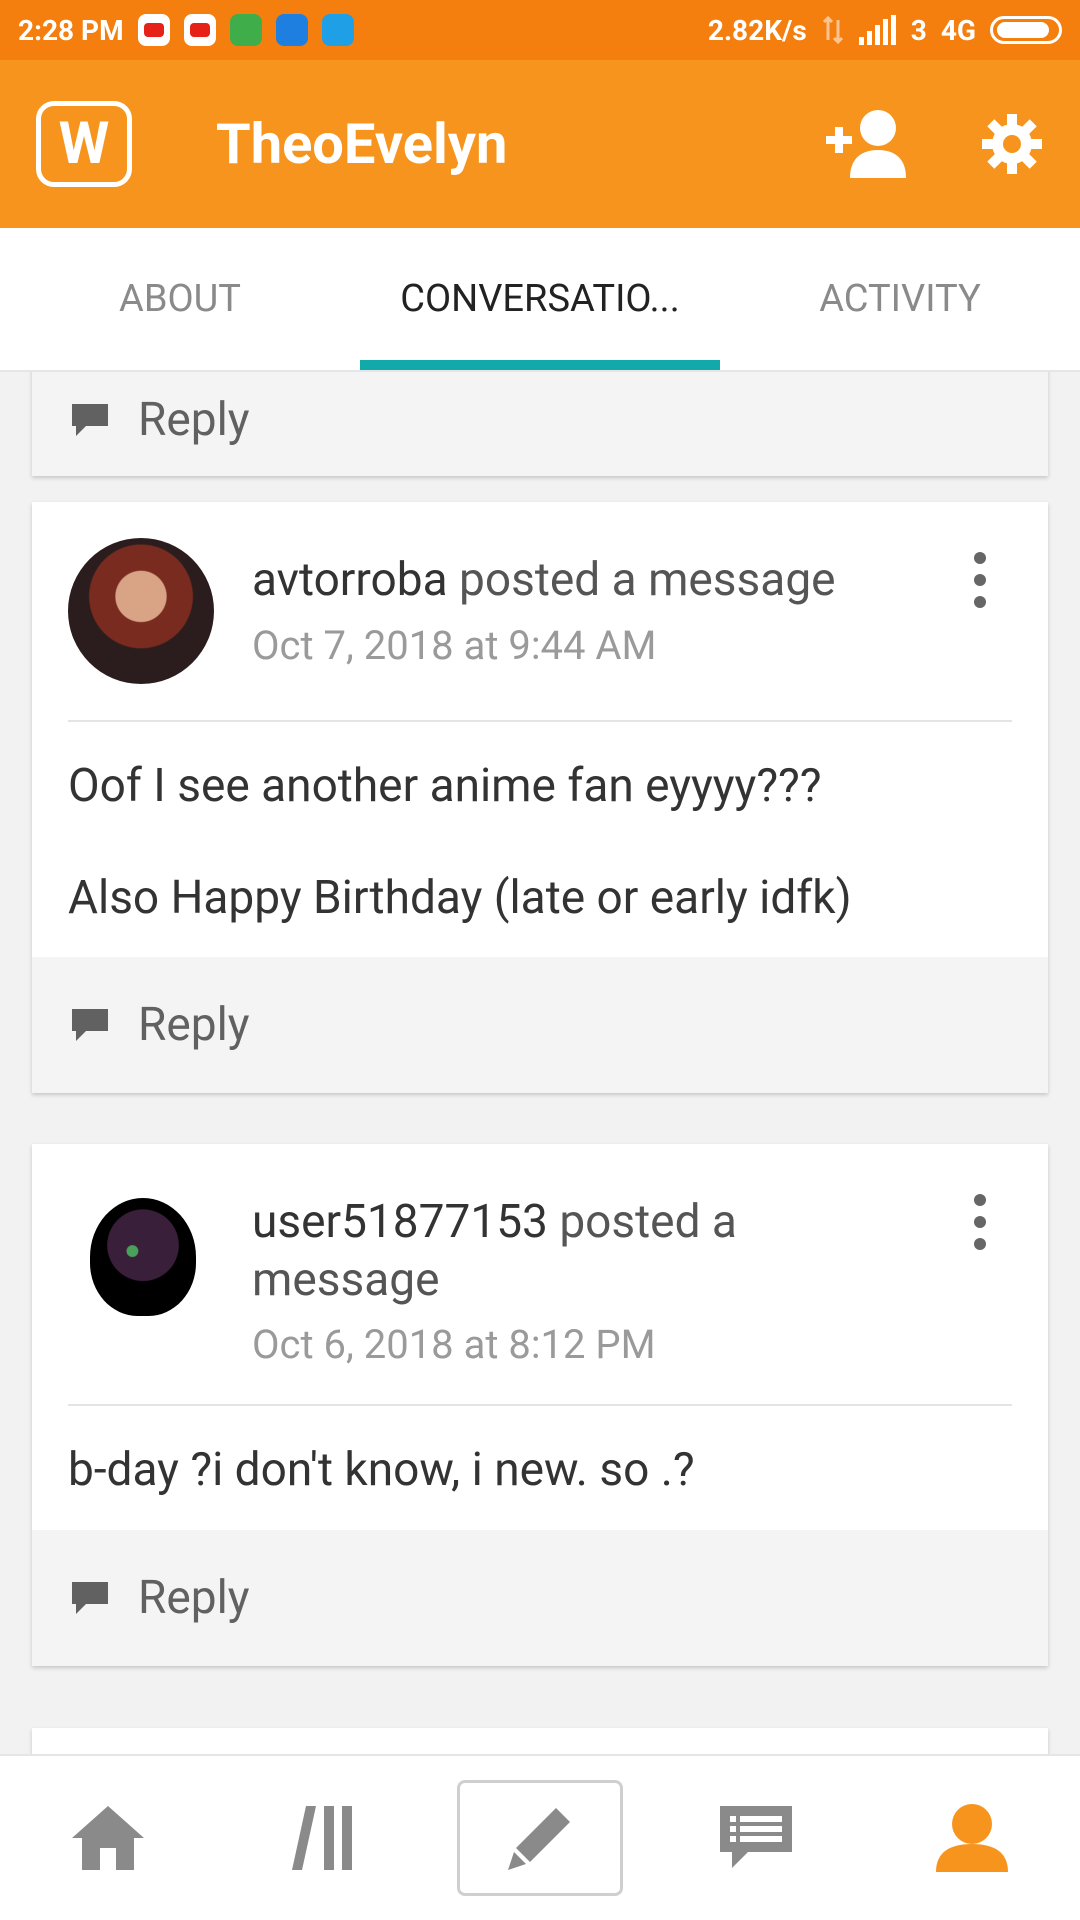 The image size is (1080, 1920). What do you see at coordinates (454, 645) in the screenshot?
I see `post-timestamp: Oct 7, 2018 at 9:44 AM` at bounding box center [454, 645].